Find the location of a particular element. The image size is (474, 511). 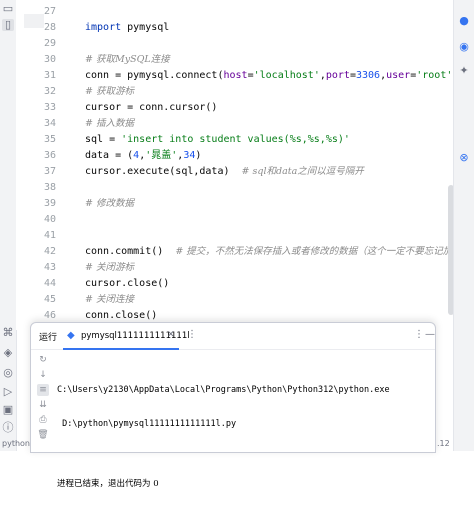

right-tool-strip: ● ◉ ✦ ⊗ is located at coordinates (463, 225).